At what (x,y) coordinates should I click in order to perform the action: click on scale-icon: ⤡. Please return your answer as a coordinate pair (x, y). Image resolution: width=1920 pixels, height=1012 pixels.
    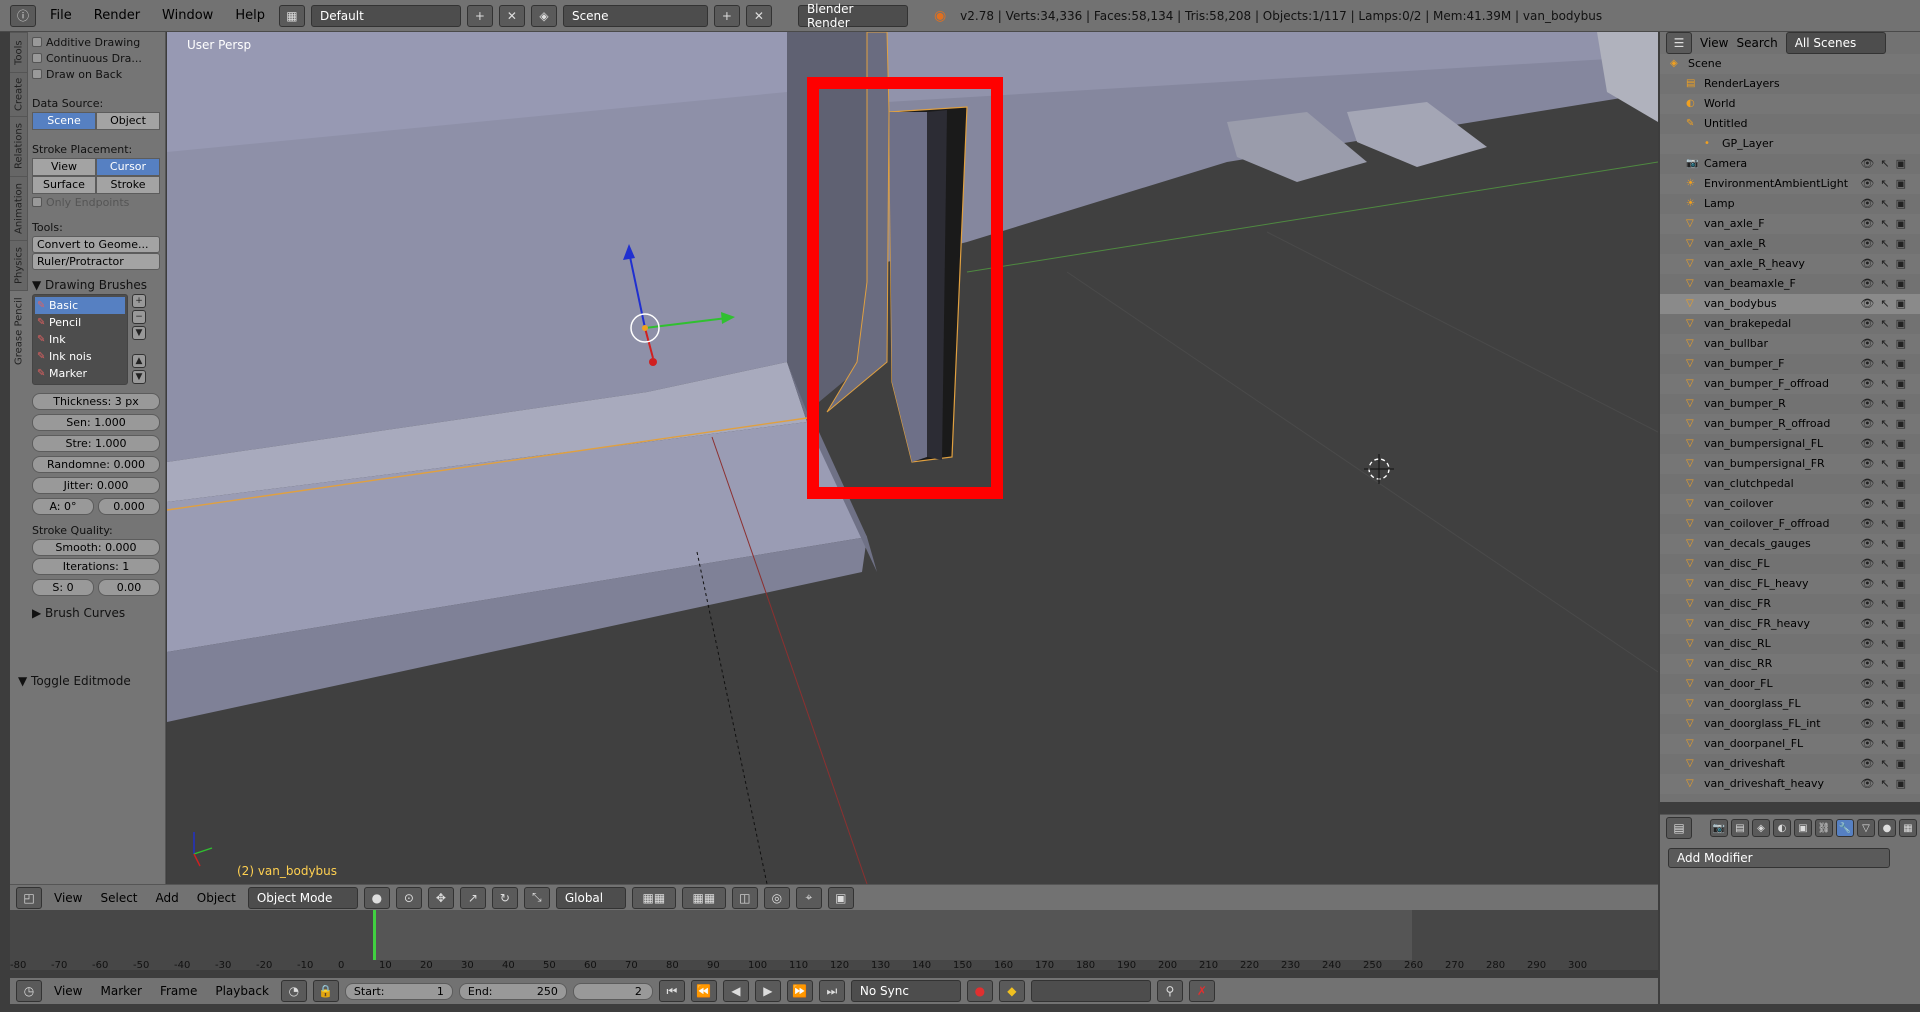
    Looking at the image, I should click on (536, 897).